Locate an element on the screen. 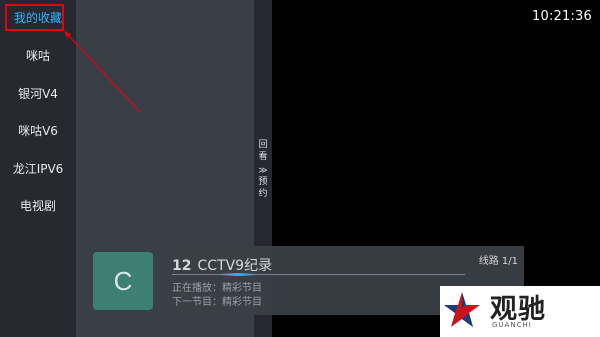  now-playing-text: 正在播放：精彩节目 is located at coordinates (217, 288).